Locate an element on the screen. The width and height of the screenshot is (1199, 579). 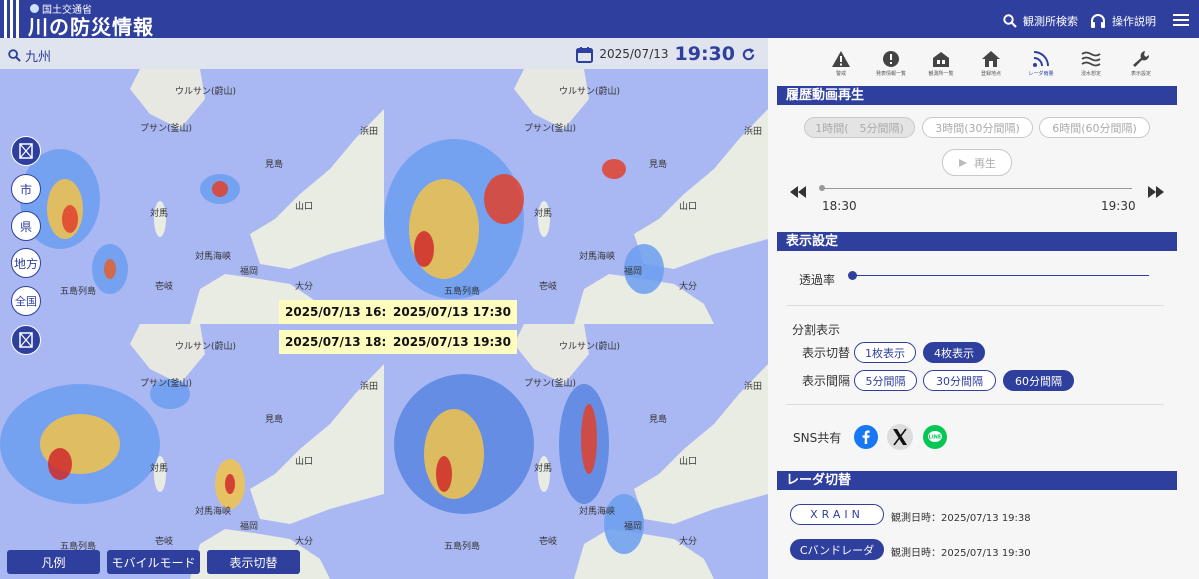
tsushima-island is located at coordinates (544, 219).